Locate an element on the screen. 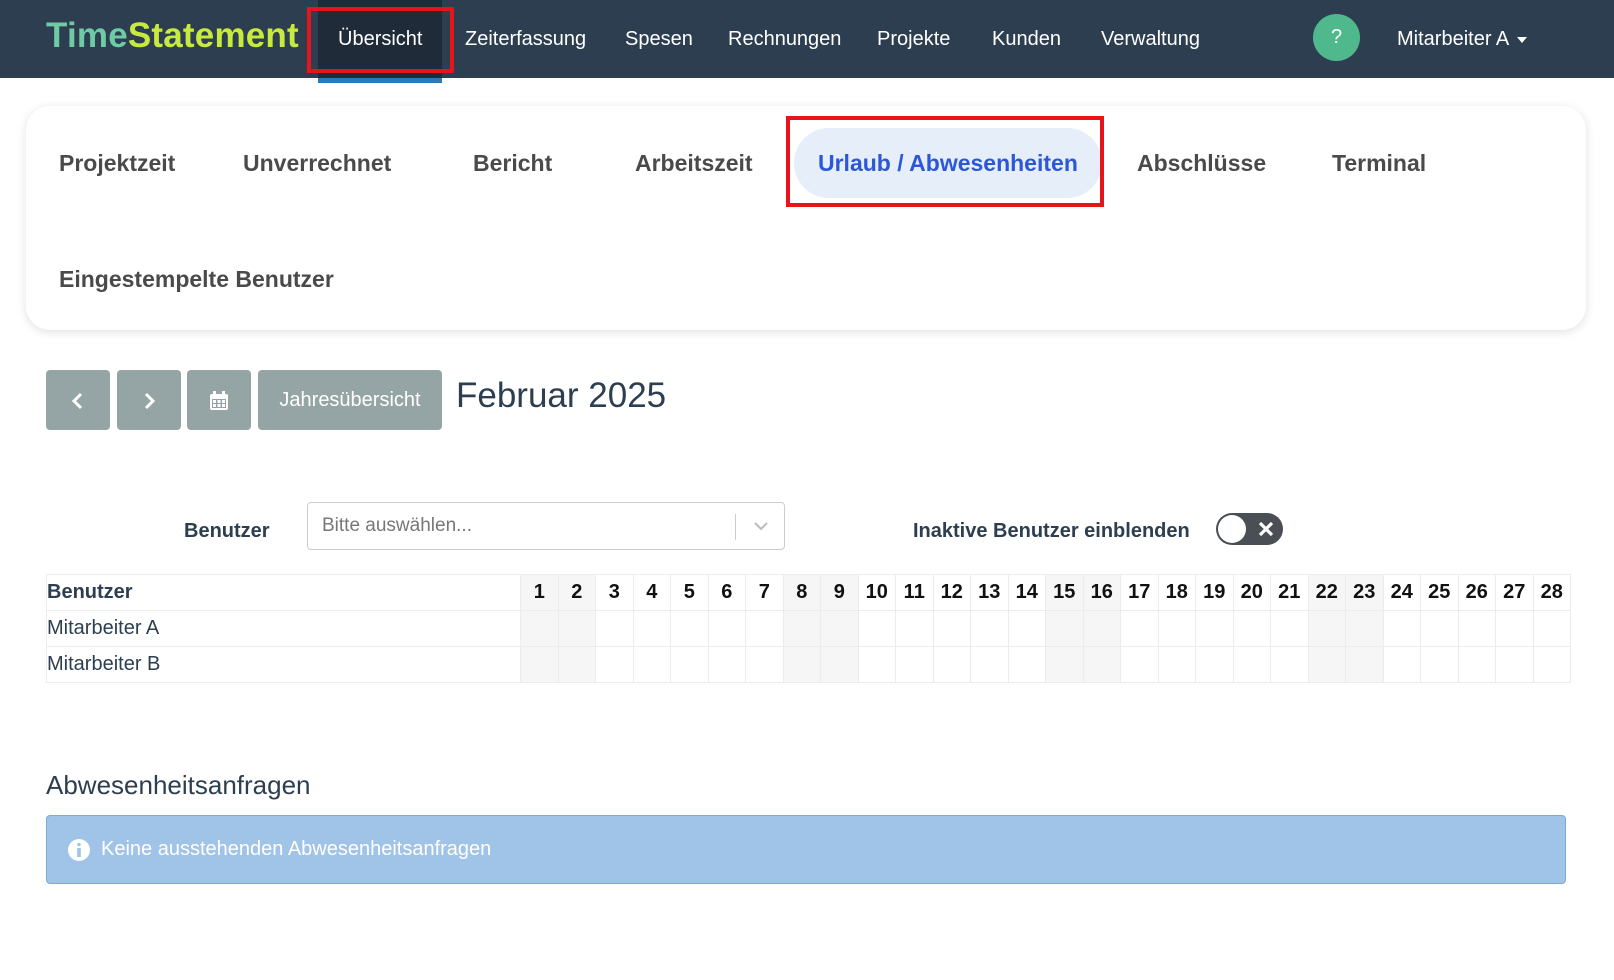  day-header-16: 16 is located at coordinates (1101, 592).